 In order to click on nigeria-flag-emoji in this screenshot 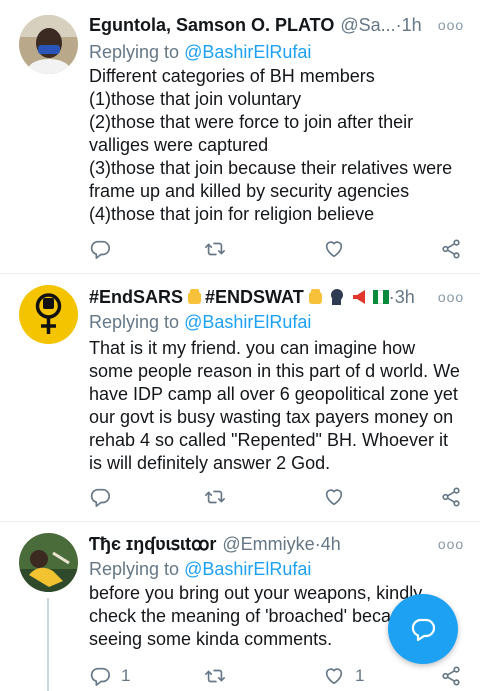, I will do `click(380, 297)`.